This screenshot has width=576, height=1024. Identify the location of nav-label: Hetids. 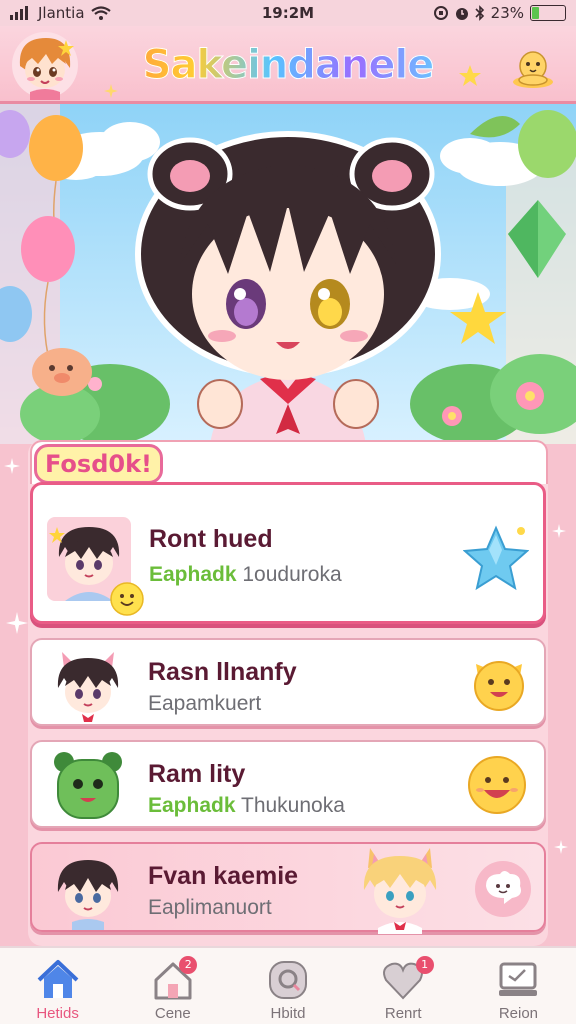
(57, 1013).